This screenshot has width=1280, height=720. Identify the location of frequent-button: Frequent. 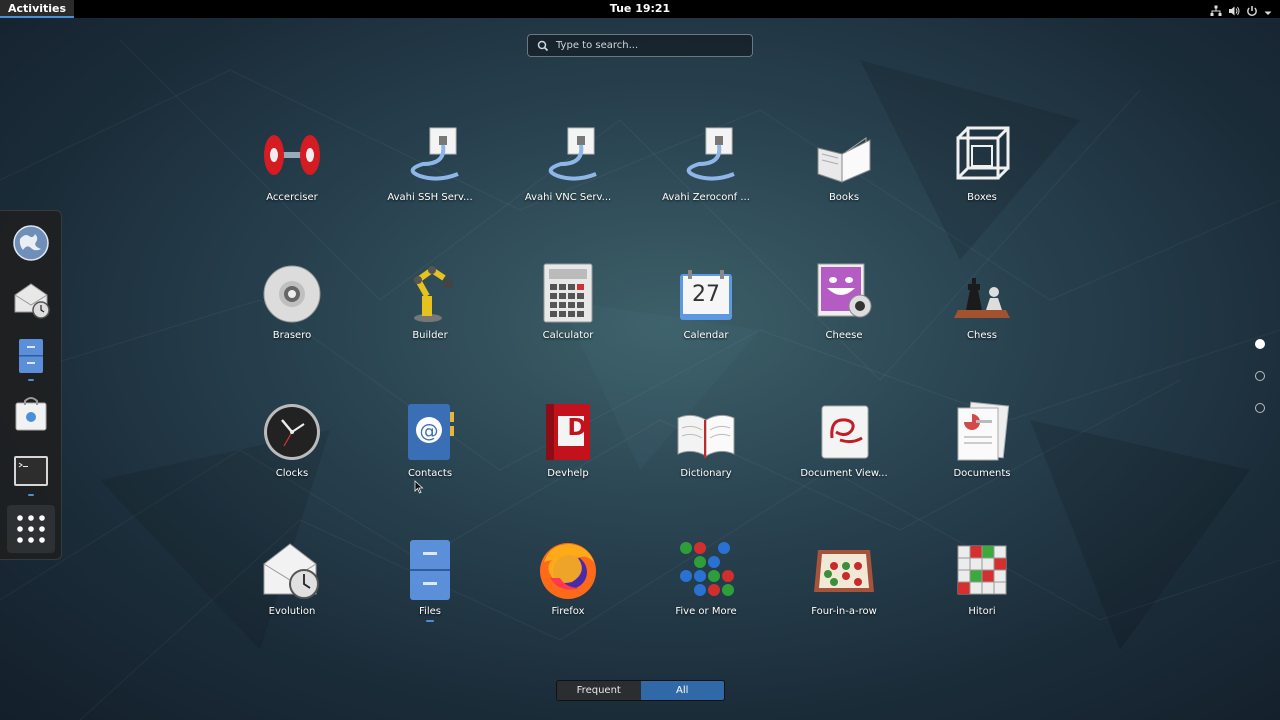
(599, 690).